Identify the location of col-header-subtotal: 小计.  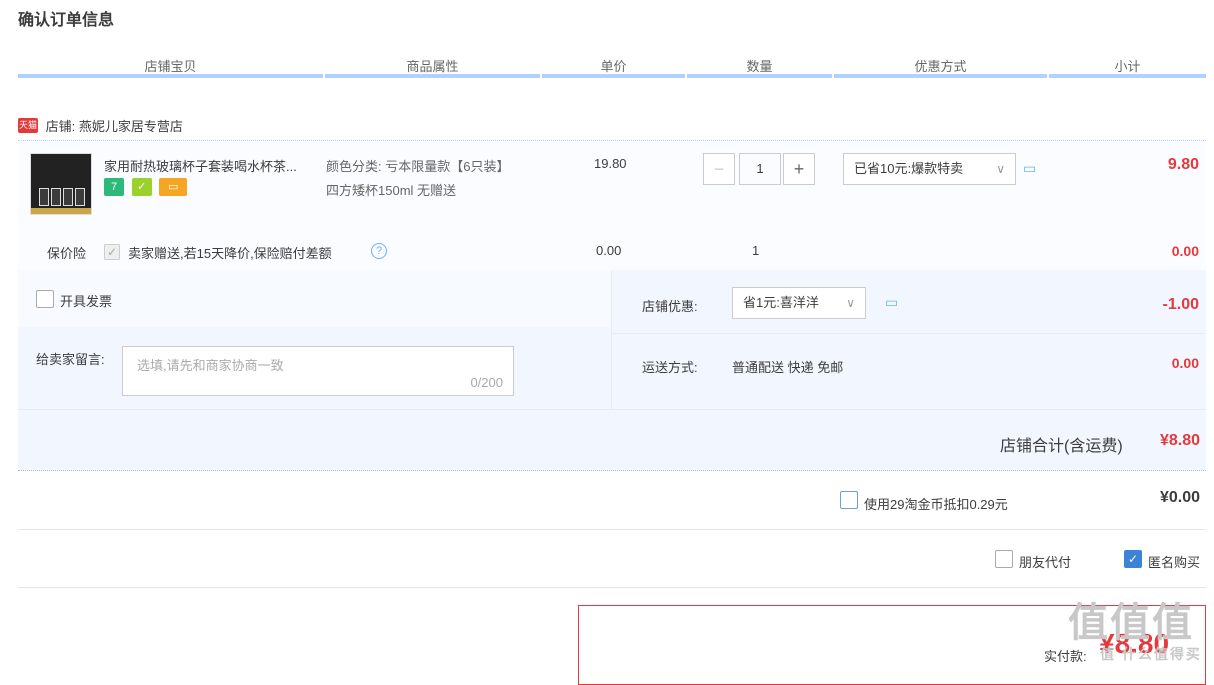
(1127, 66).